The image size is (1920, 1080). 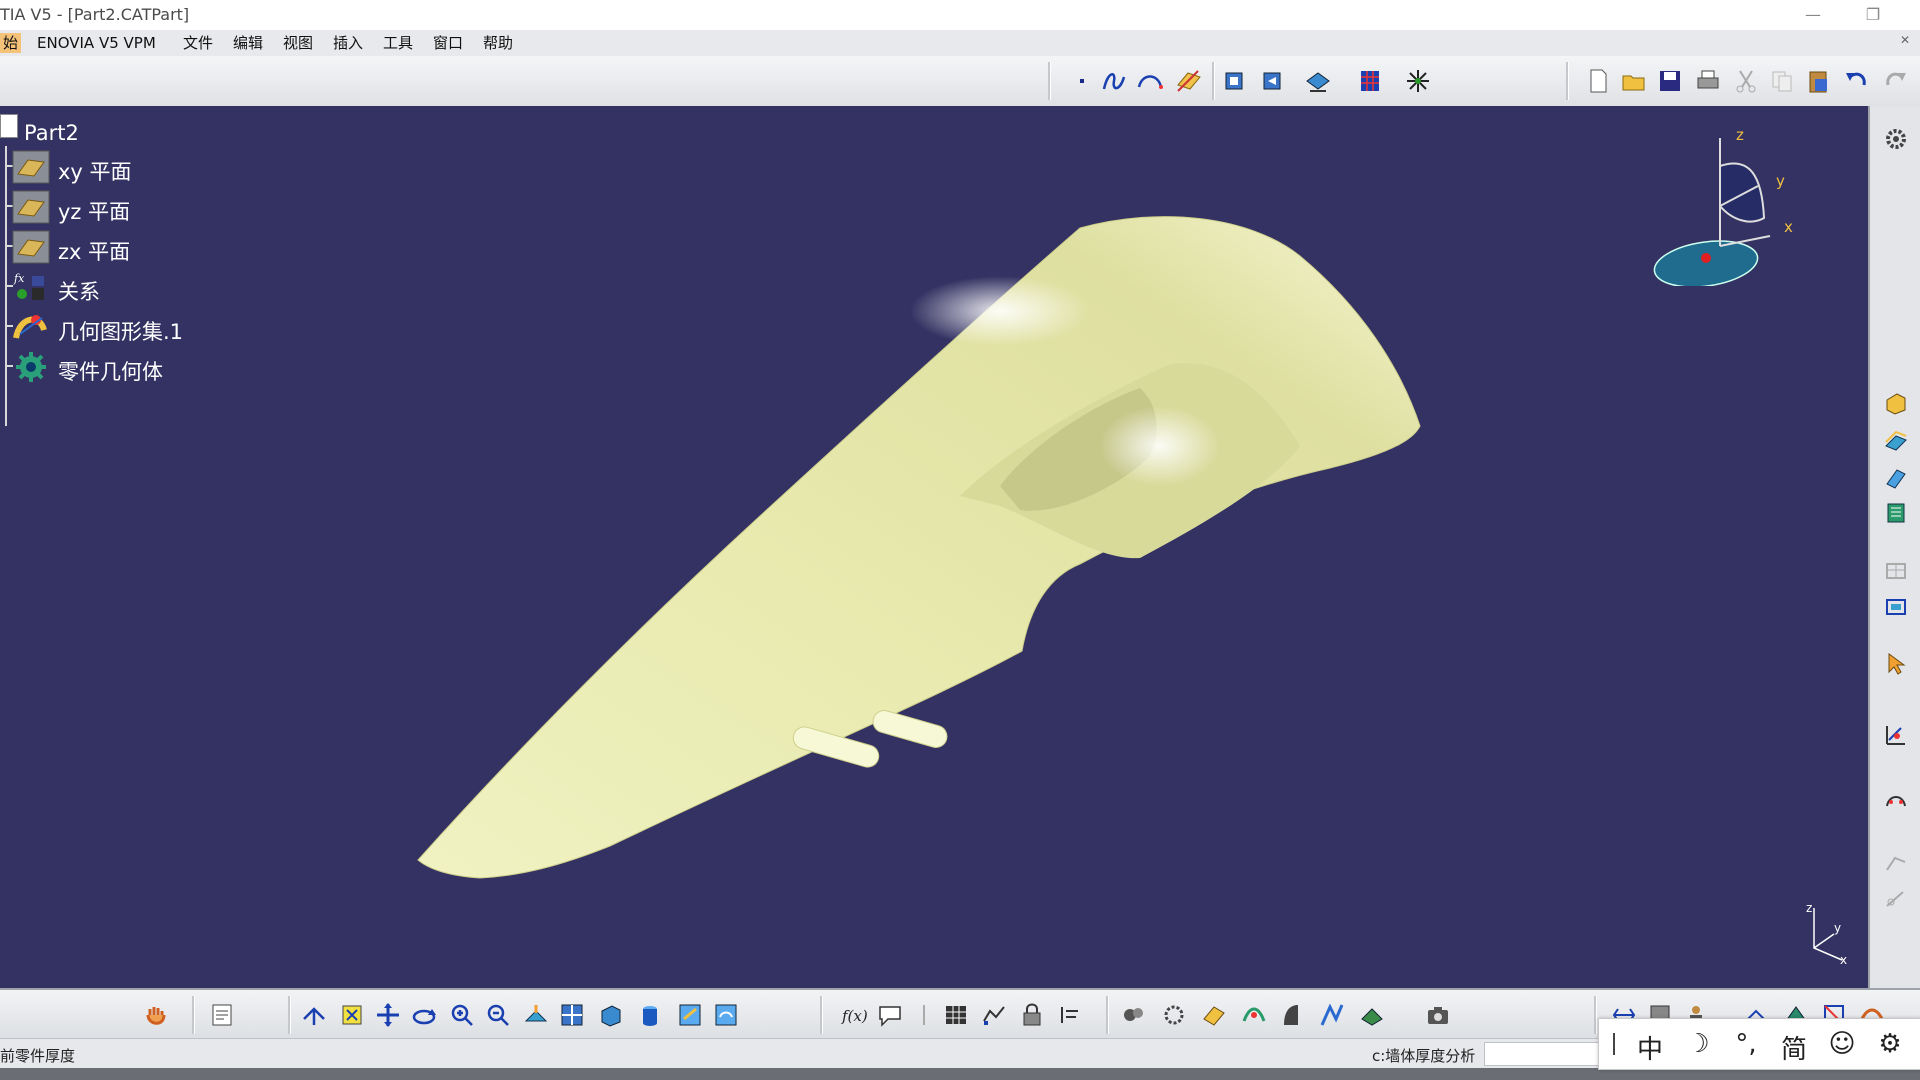 I want to click on ime-handle, so click(x=1614, y=1044).